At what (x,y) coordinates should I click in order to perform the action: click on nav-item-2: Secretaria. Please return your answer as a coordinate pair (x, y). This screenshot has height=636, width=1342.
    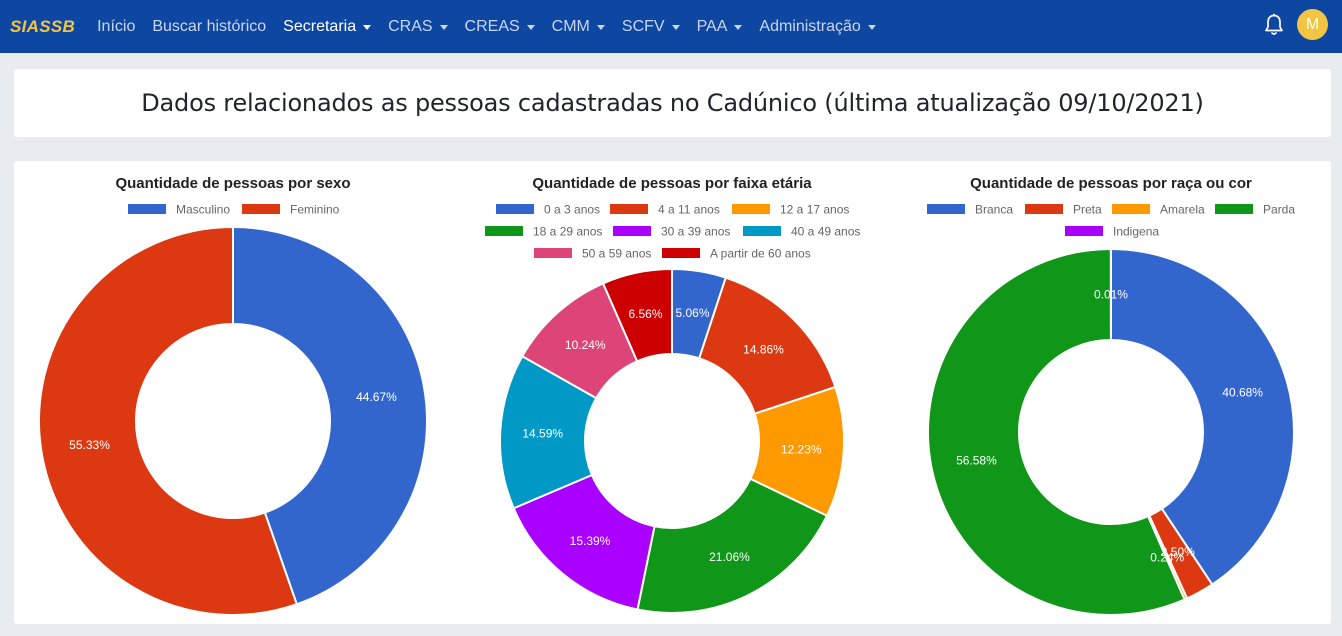
    Looking at the image, I should click on (327, 26).